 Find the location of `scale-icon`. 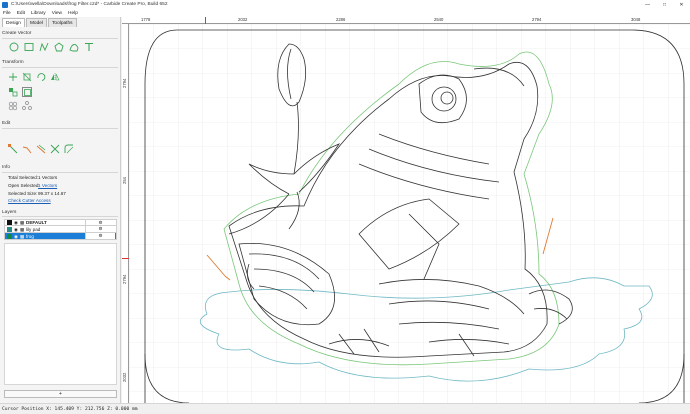

scale-icon is located at coordinates (27, 77).